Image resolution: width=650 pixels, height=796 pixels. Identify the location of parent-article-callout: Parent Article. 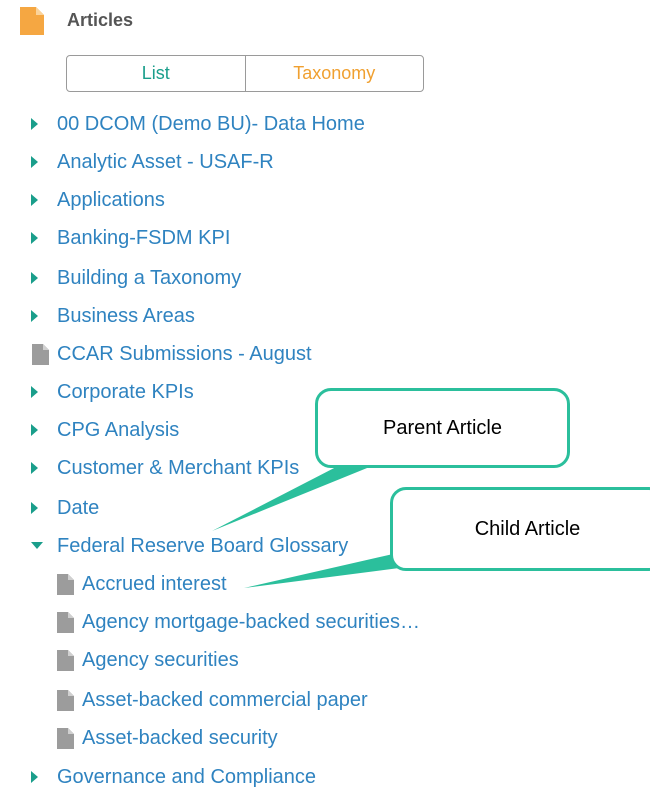
(442, 428).